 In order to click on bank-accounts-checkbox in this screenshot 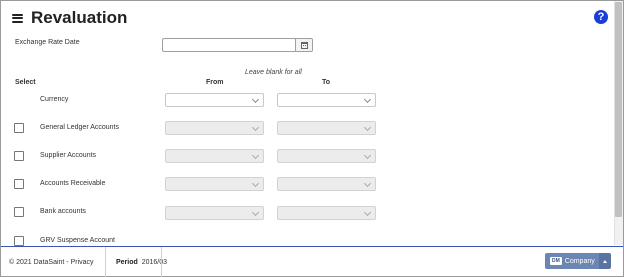, I will do `click(19, 212)`.